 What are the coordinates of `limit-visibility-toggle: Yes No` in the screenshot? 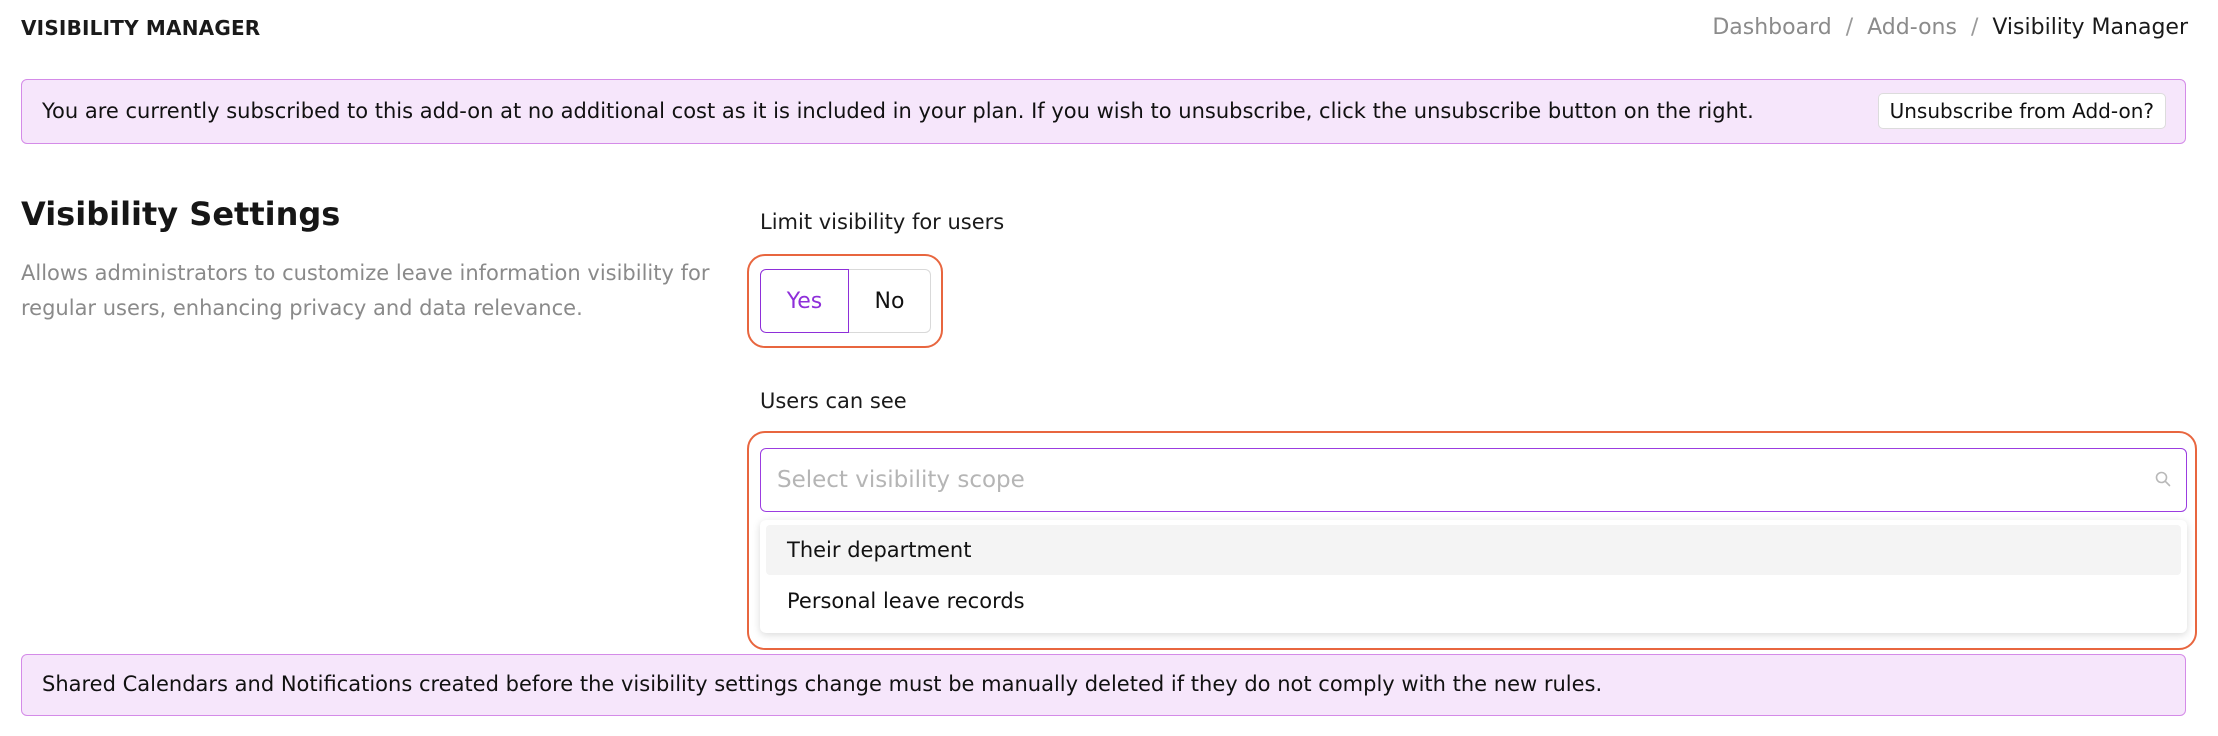 It's located at (845, 301).